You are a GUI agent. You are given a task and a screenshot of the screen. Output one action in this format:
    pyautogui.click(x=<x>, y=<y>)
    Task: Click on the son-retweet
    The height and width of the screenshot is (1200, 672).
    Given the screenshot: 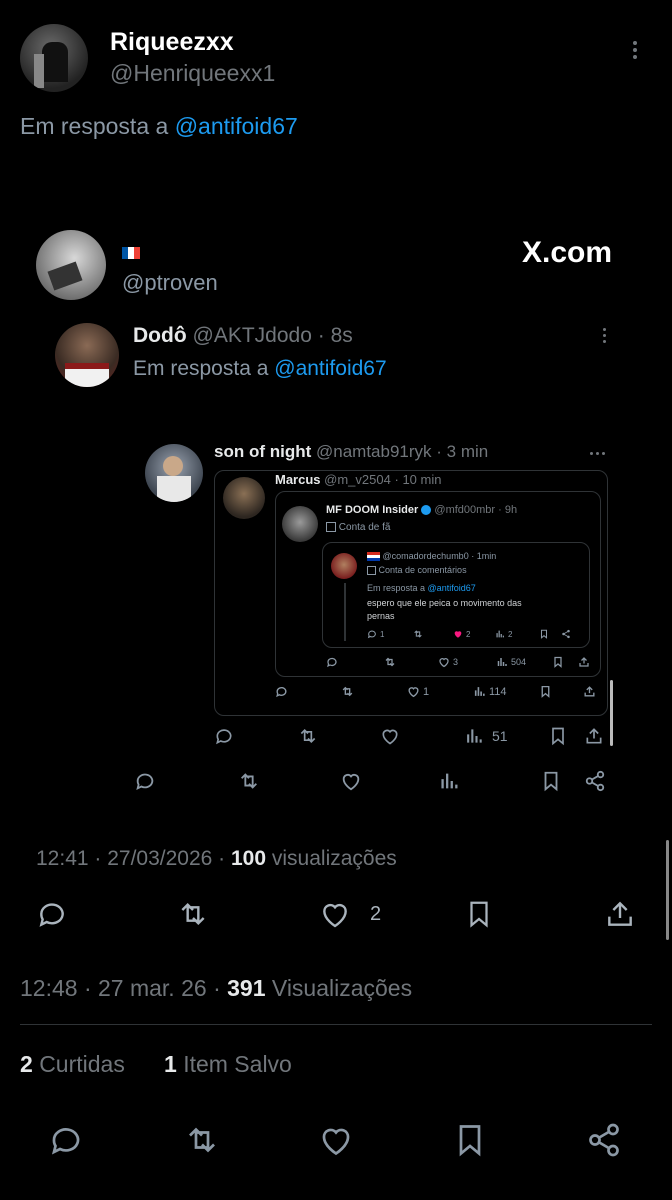 What is the action you would take?
    pyautogui.click(x=308, y=736)
    